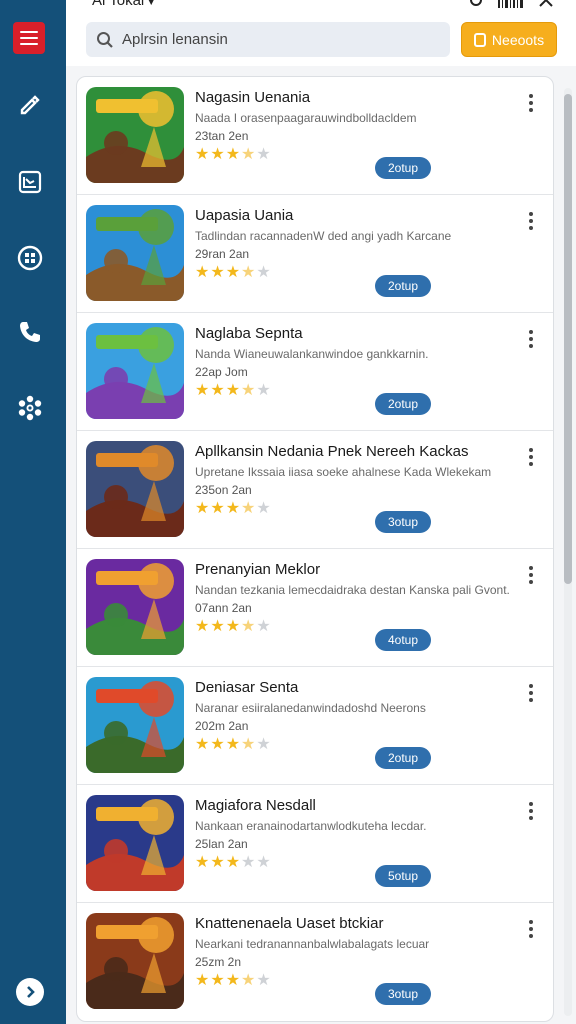 The width and height of the screenshot is (576, 1024). What do you see at coordinates (249, 333) in the screenshot?
I see `app-title: Naglaba Sepnta` at bounding box center [249, 333].